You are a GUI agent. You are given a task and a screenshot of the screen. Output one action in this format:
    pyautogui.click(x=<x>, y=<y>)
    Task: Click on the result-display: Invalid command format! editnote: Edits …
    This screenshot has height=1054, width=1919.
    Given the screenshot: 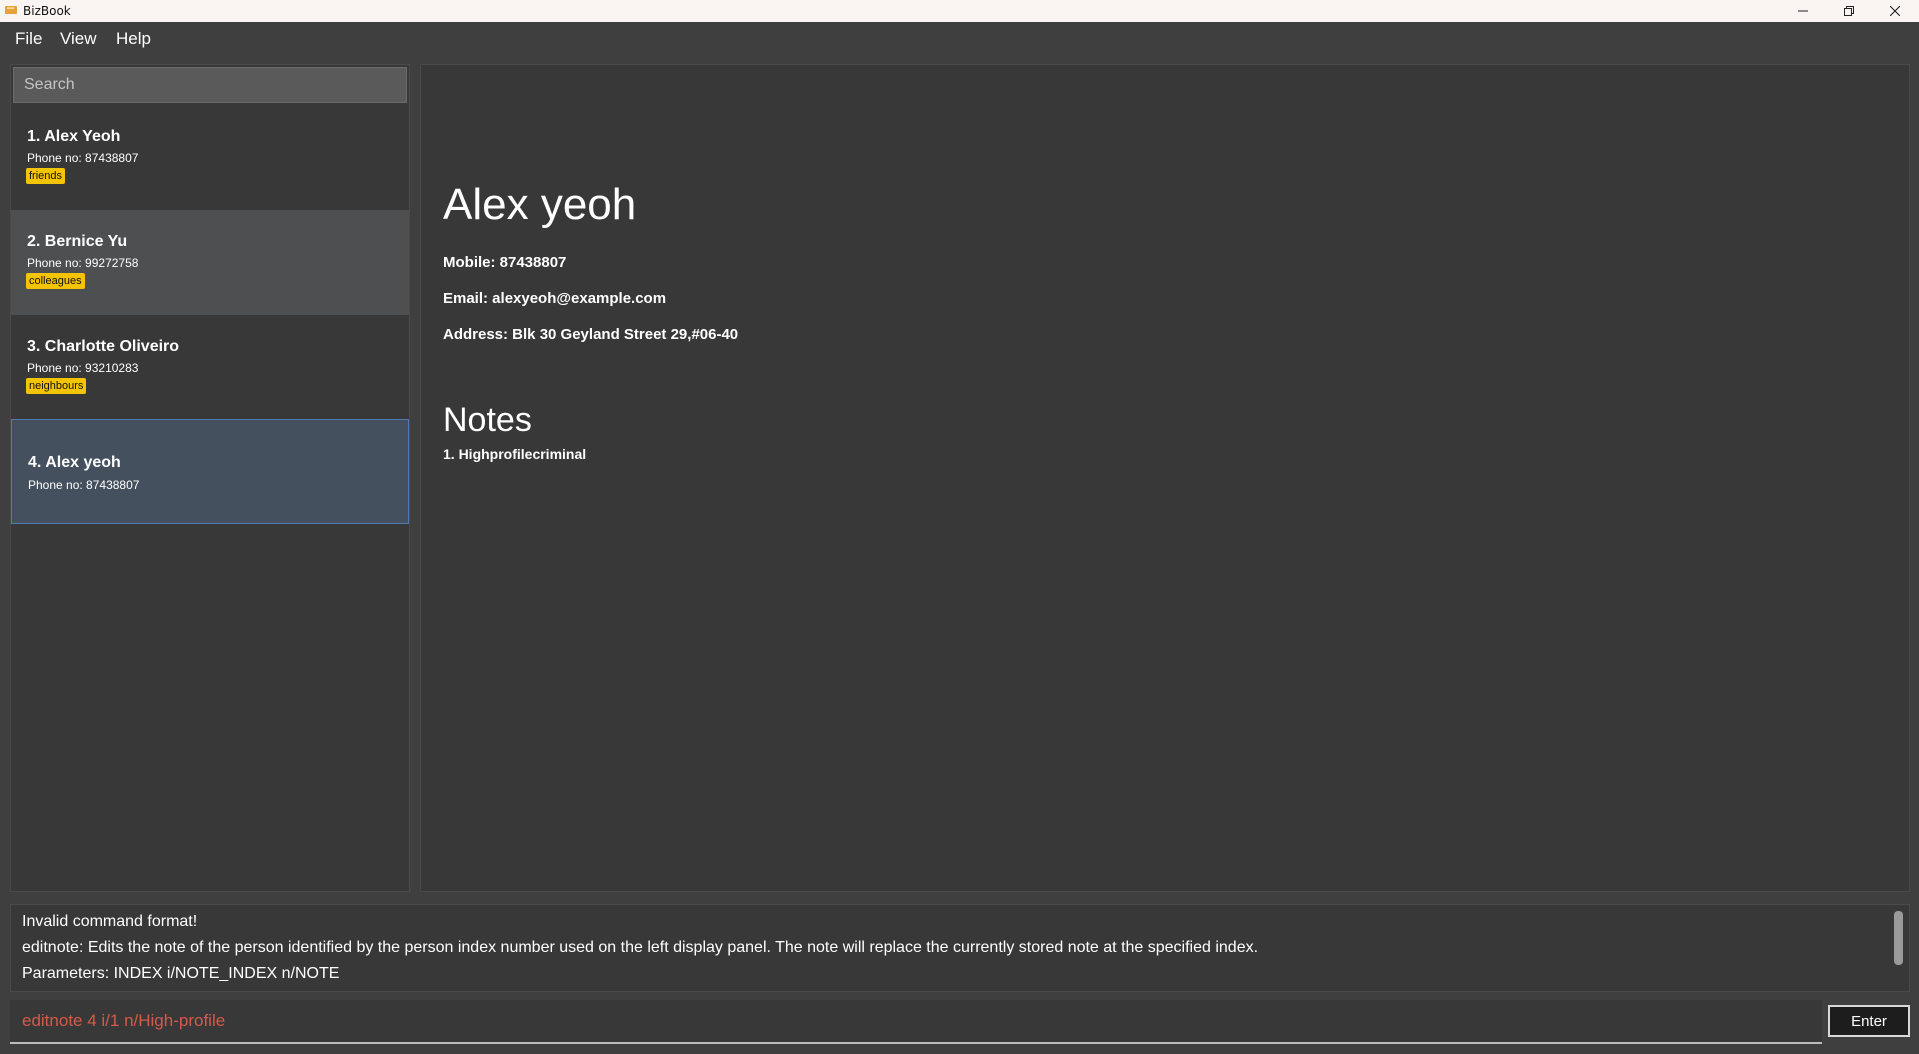 What is the action you would take?
    pyautogui.click(x=960, y=948)
    